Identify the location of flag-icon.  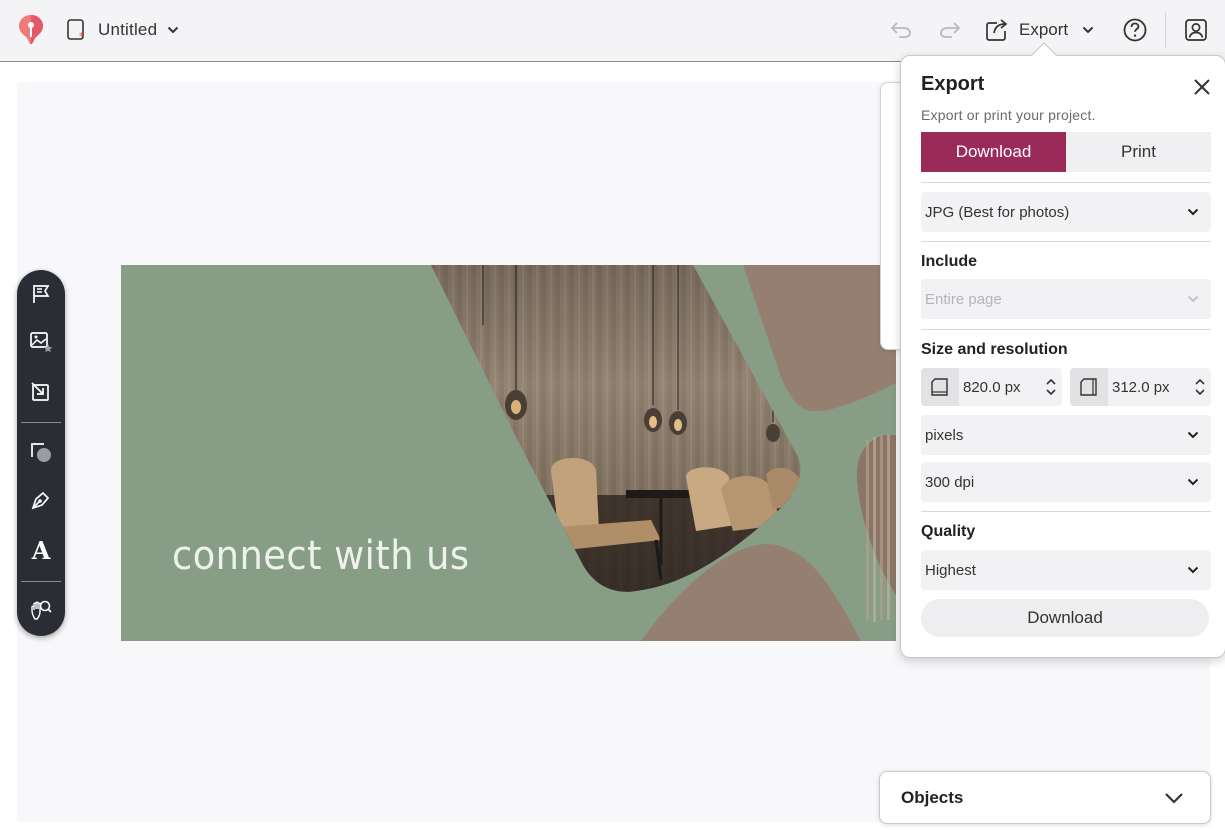
(41, 294).